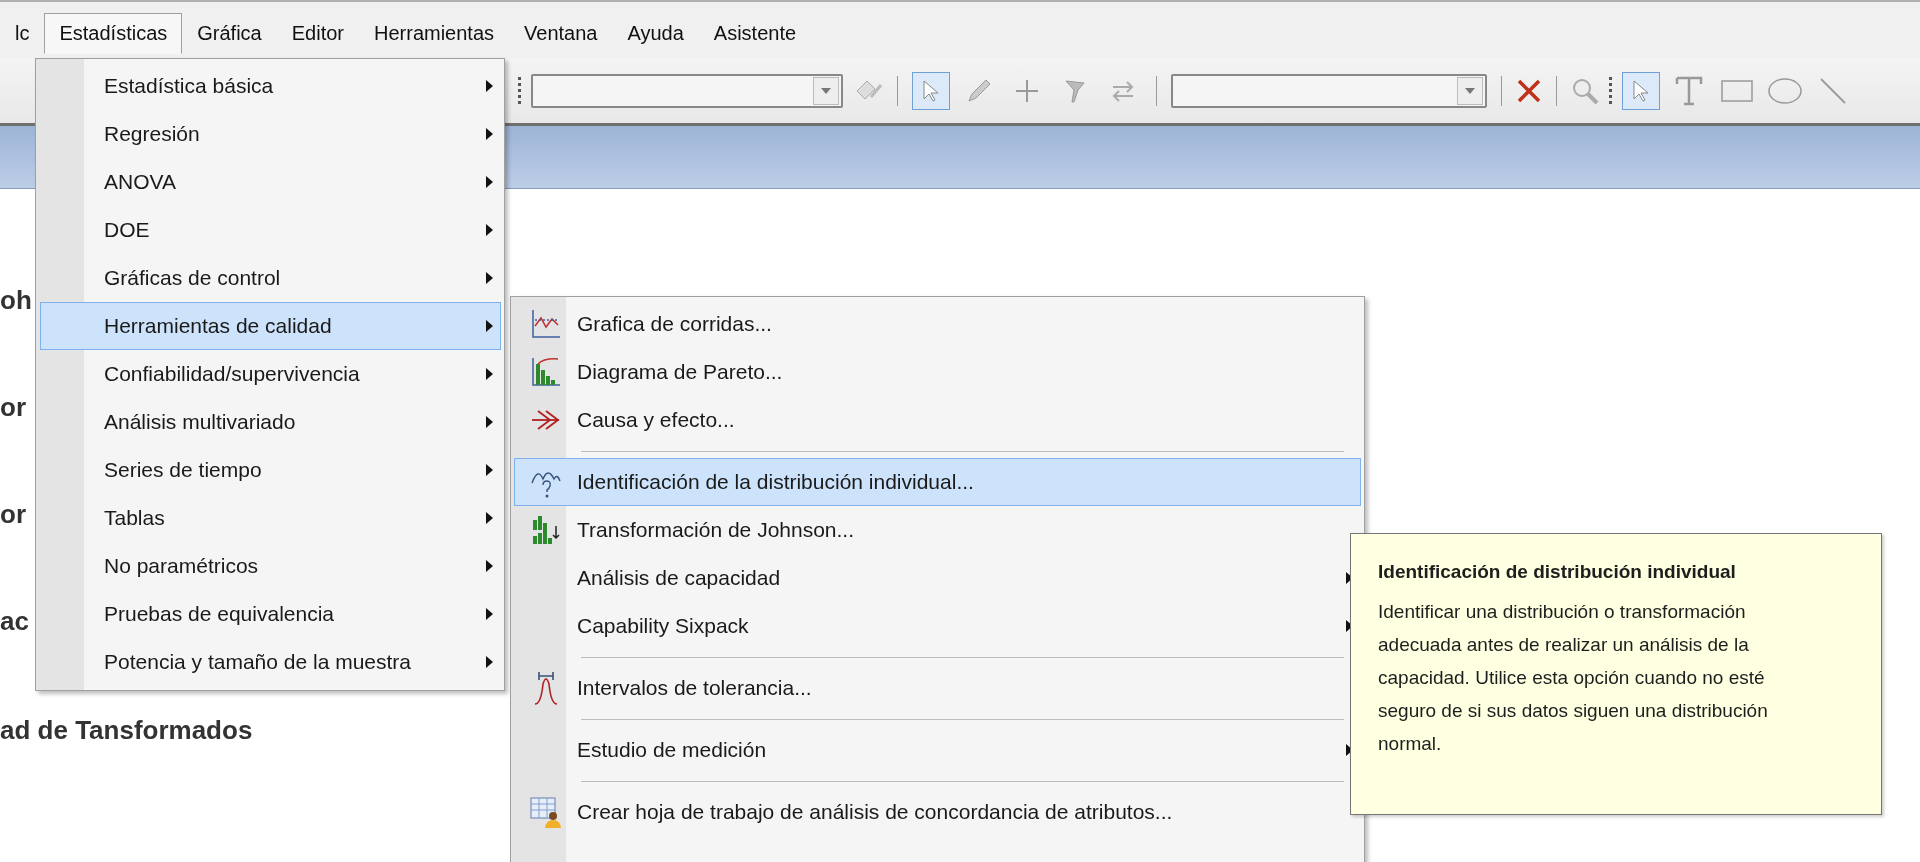 This screenshot has height=862, width=1920. I want to click on bar-chart-arrow-icon, so click(546, 530).